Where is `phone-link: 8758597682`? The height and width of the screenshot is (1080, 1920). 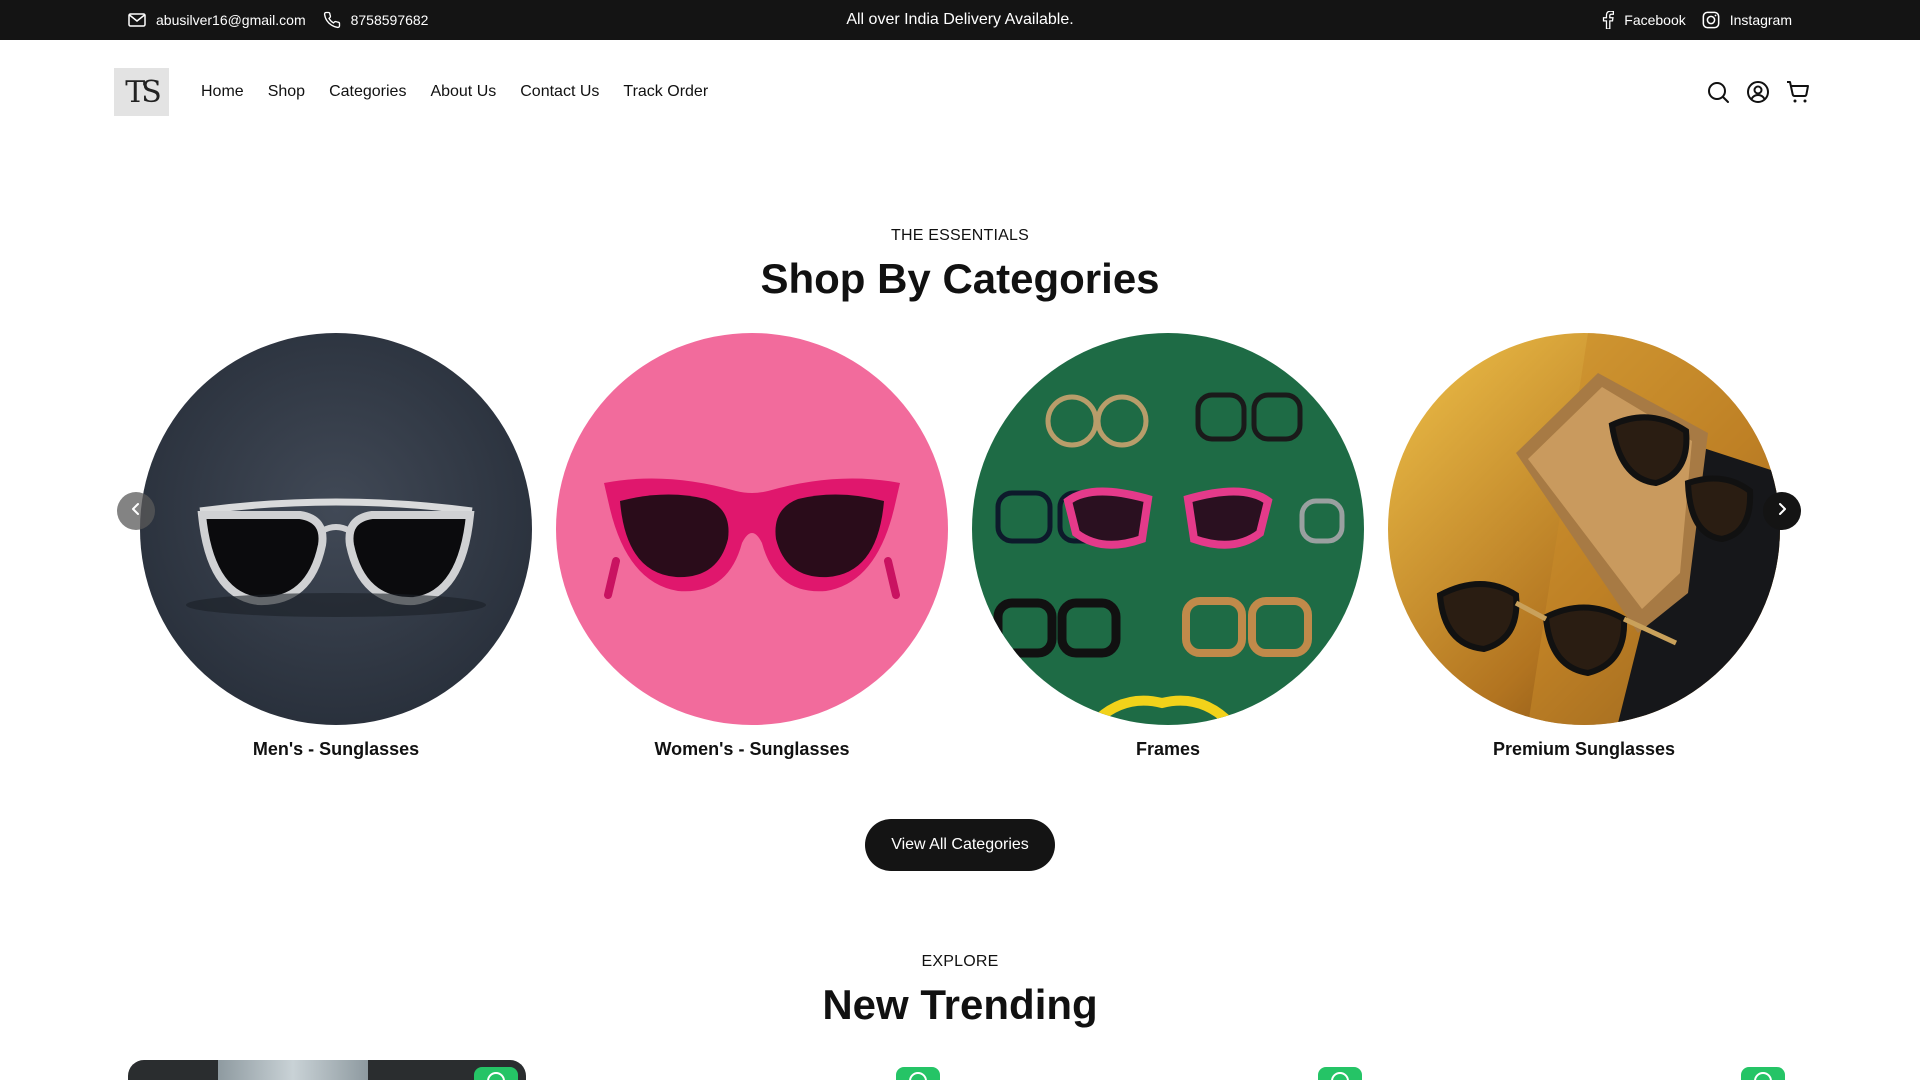
phone-link: 8758597682 is located at coordinates (376, 20).